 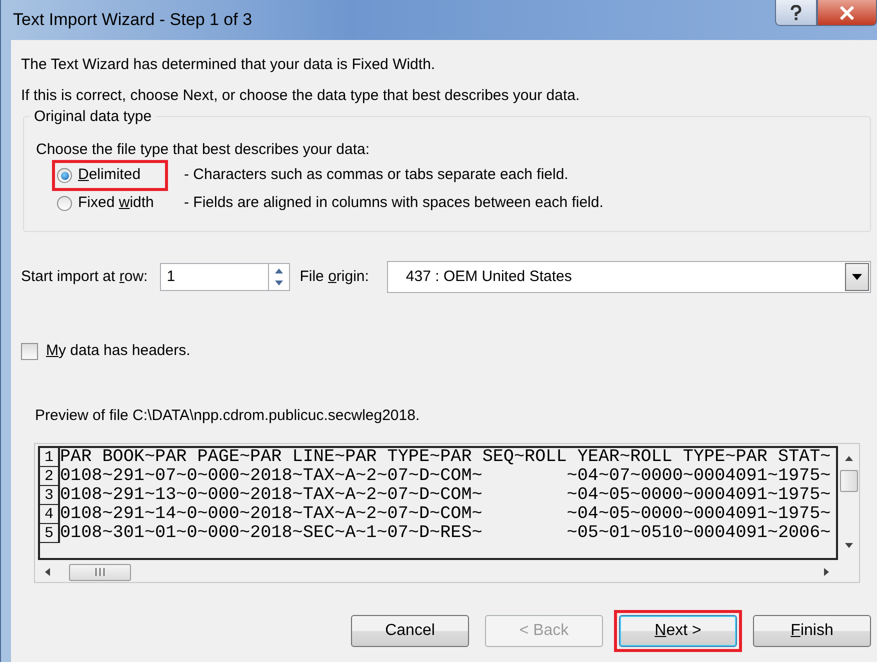 What do you see at coordinates (50, 514) in the screenshot?
I see `line-number: 4` at bounding box center [50, 514].